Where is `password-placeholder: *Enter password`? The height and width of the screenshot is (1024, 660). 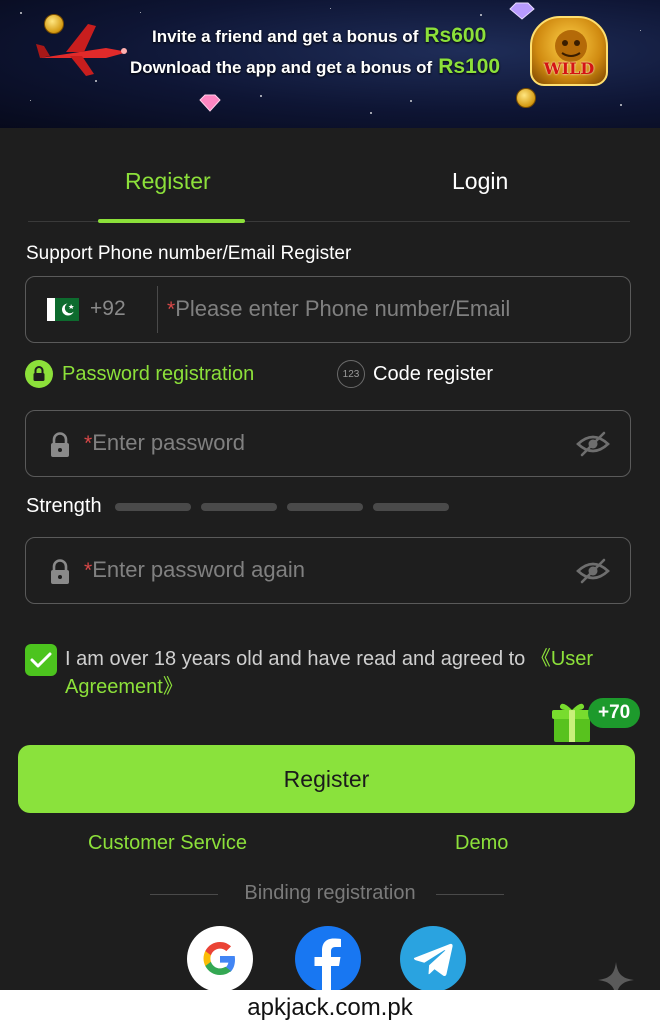 password-placeholder: *Enter password is located at coordinates (165, 442).